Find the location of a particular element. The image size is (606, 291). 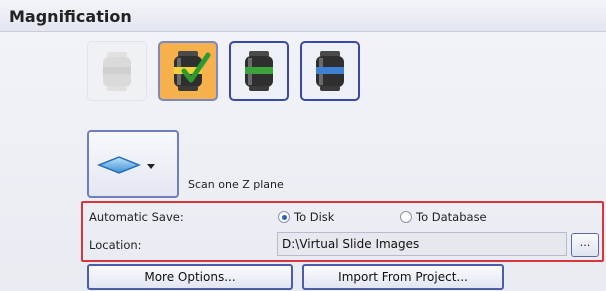

location-field: D:\Virtual Slide Images is located at coordinates (422, 244).